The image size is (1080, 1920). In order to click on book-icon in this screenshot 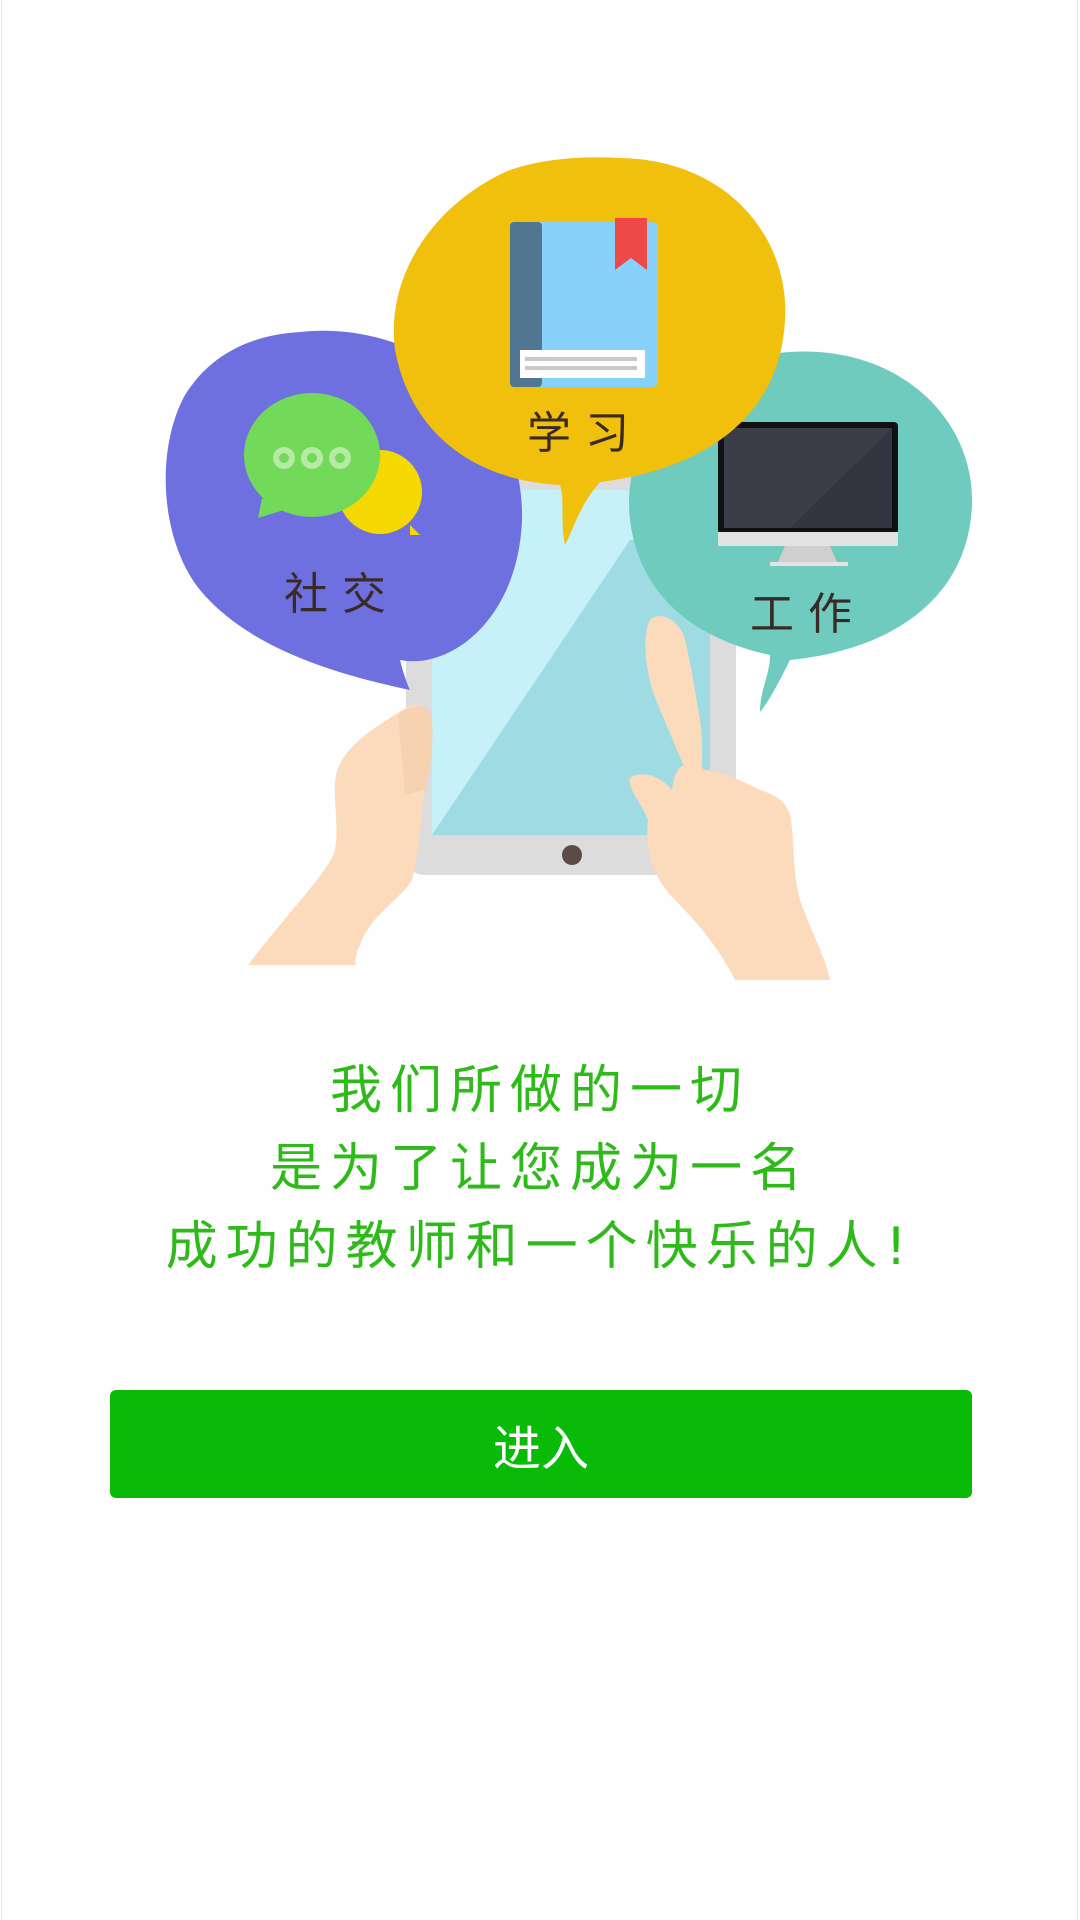, I will do `click(584, 302)`.